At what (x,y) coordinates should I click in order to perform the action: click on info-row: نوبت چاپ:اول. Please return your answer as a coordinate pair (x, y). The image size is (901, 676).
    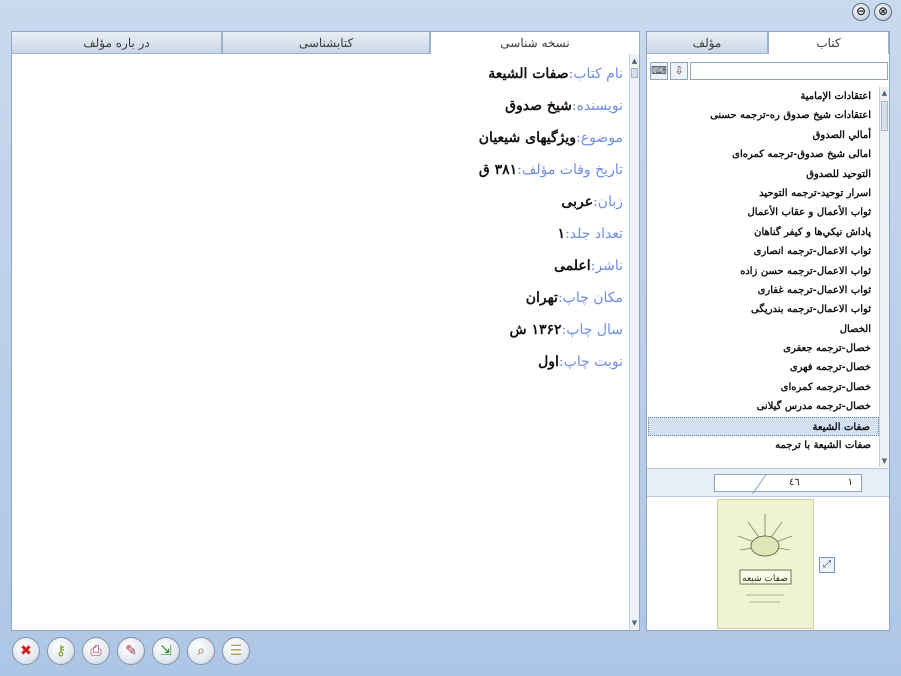
    Looking at the image, I should click on (551, 370).